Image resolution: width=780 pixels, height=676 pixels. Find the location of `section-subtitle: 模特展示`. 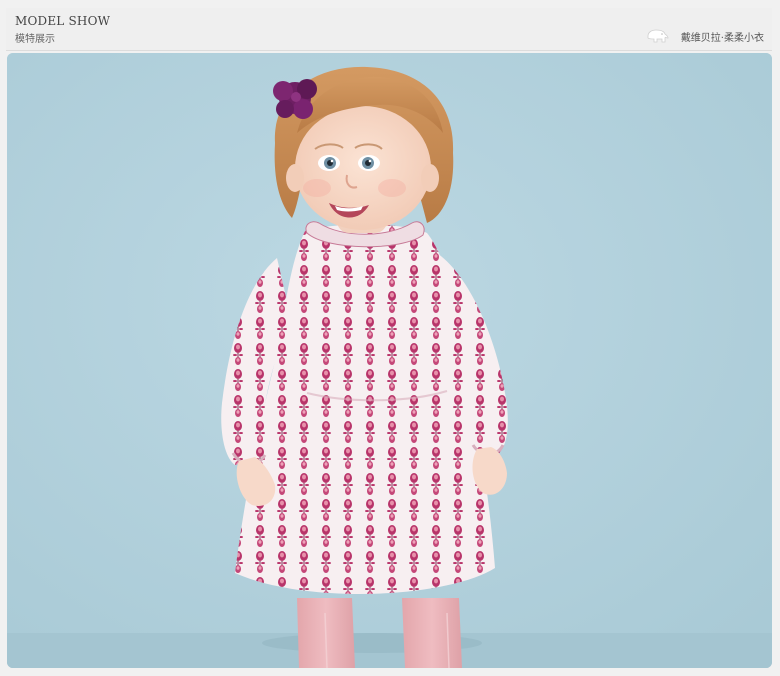

section-subtitle: 模特展示 is located at coordinates (35, 39).